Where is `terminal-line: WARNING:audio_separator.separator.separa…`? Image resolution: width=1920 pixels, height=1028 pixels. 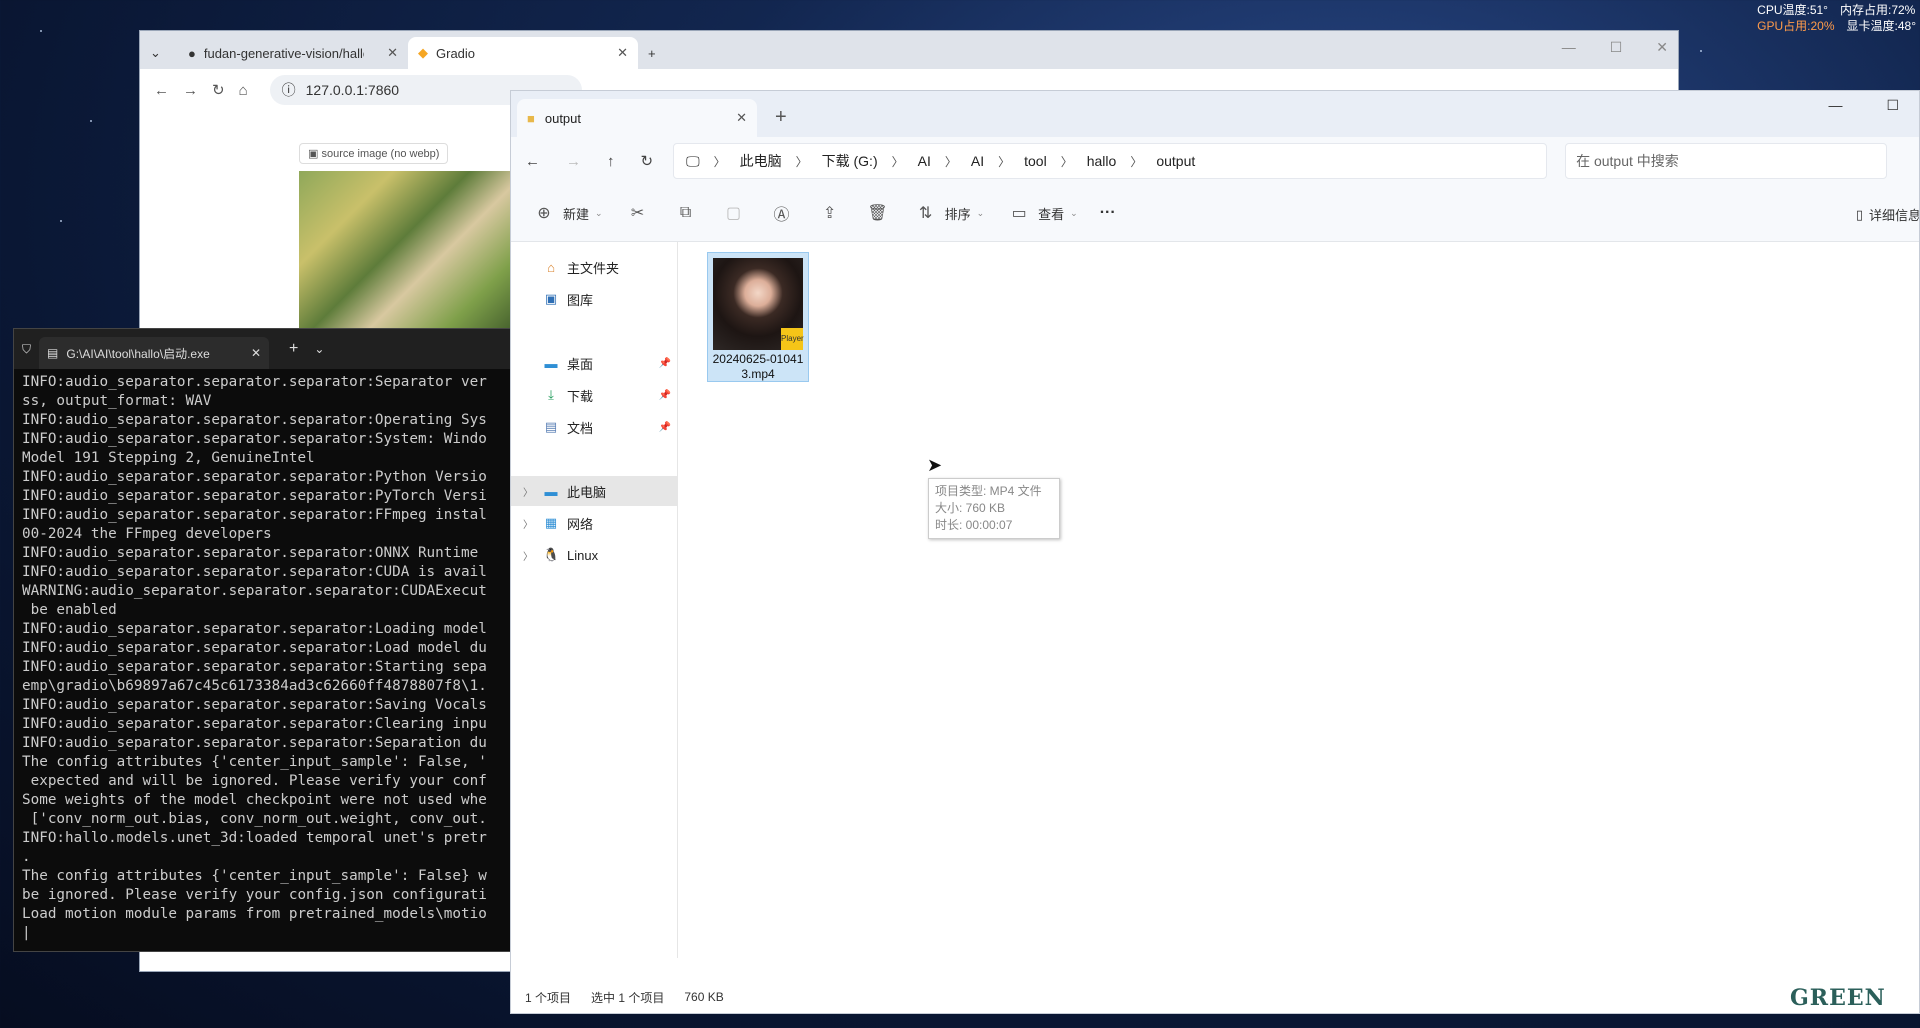
terminal-line: WARNING:audio_separator.separator.separa… is located at coordinates (254, 591).